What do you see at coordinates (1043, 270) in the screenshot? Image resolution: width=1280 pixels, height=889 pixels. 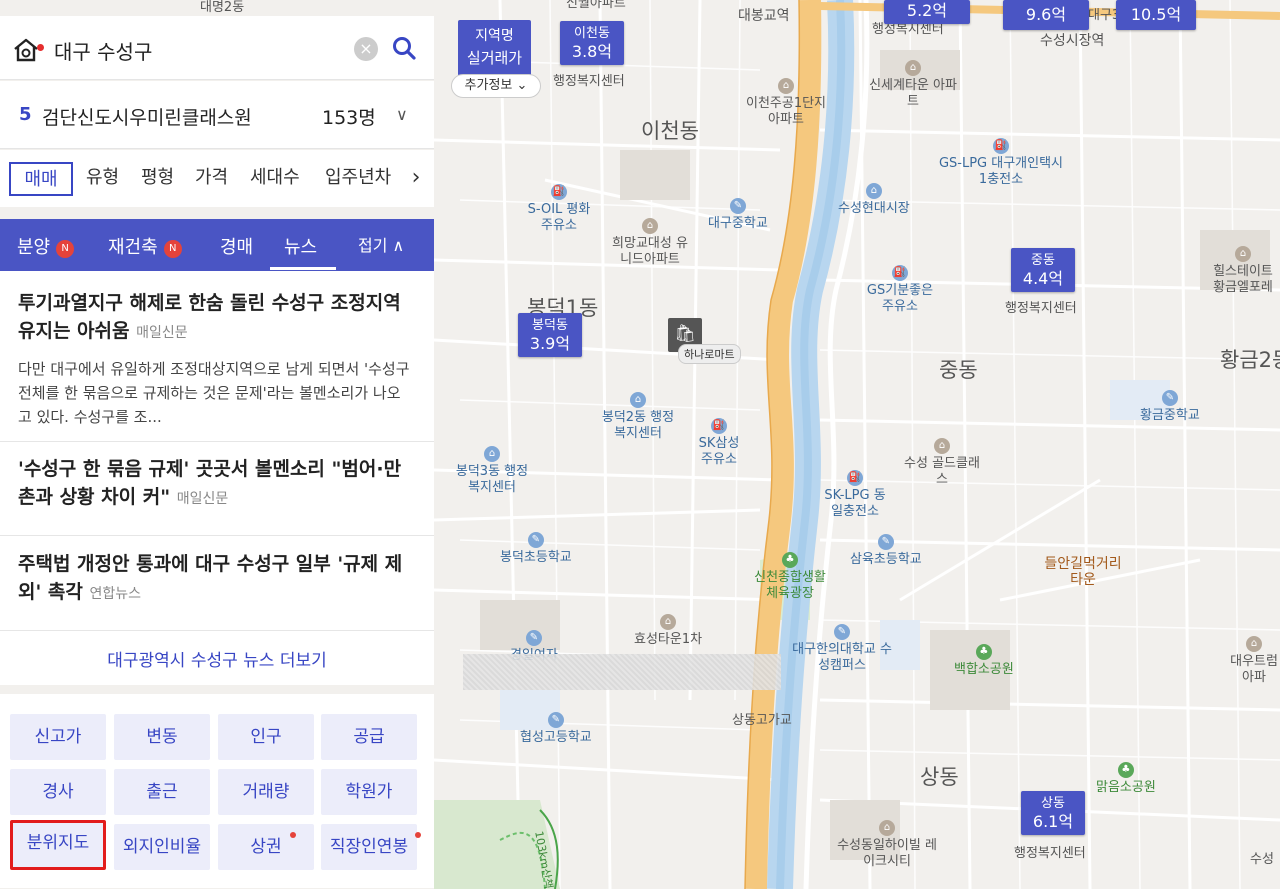 I see `price-marker: 중동 4.4억` at bounding box center [1043, 270].